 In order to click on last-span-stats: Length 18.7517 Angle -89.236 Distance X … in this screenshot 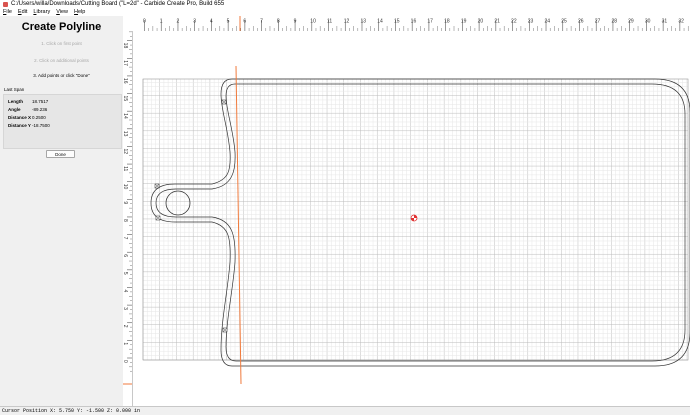, I will do `click(62, 121)`.